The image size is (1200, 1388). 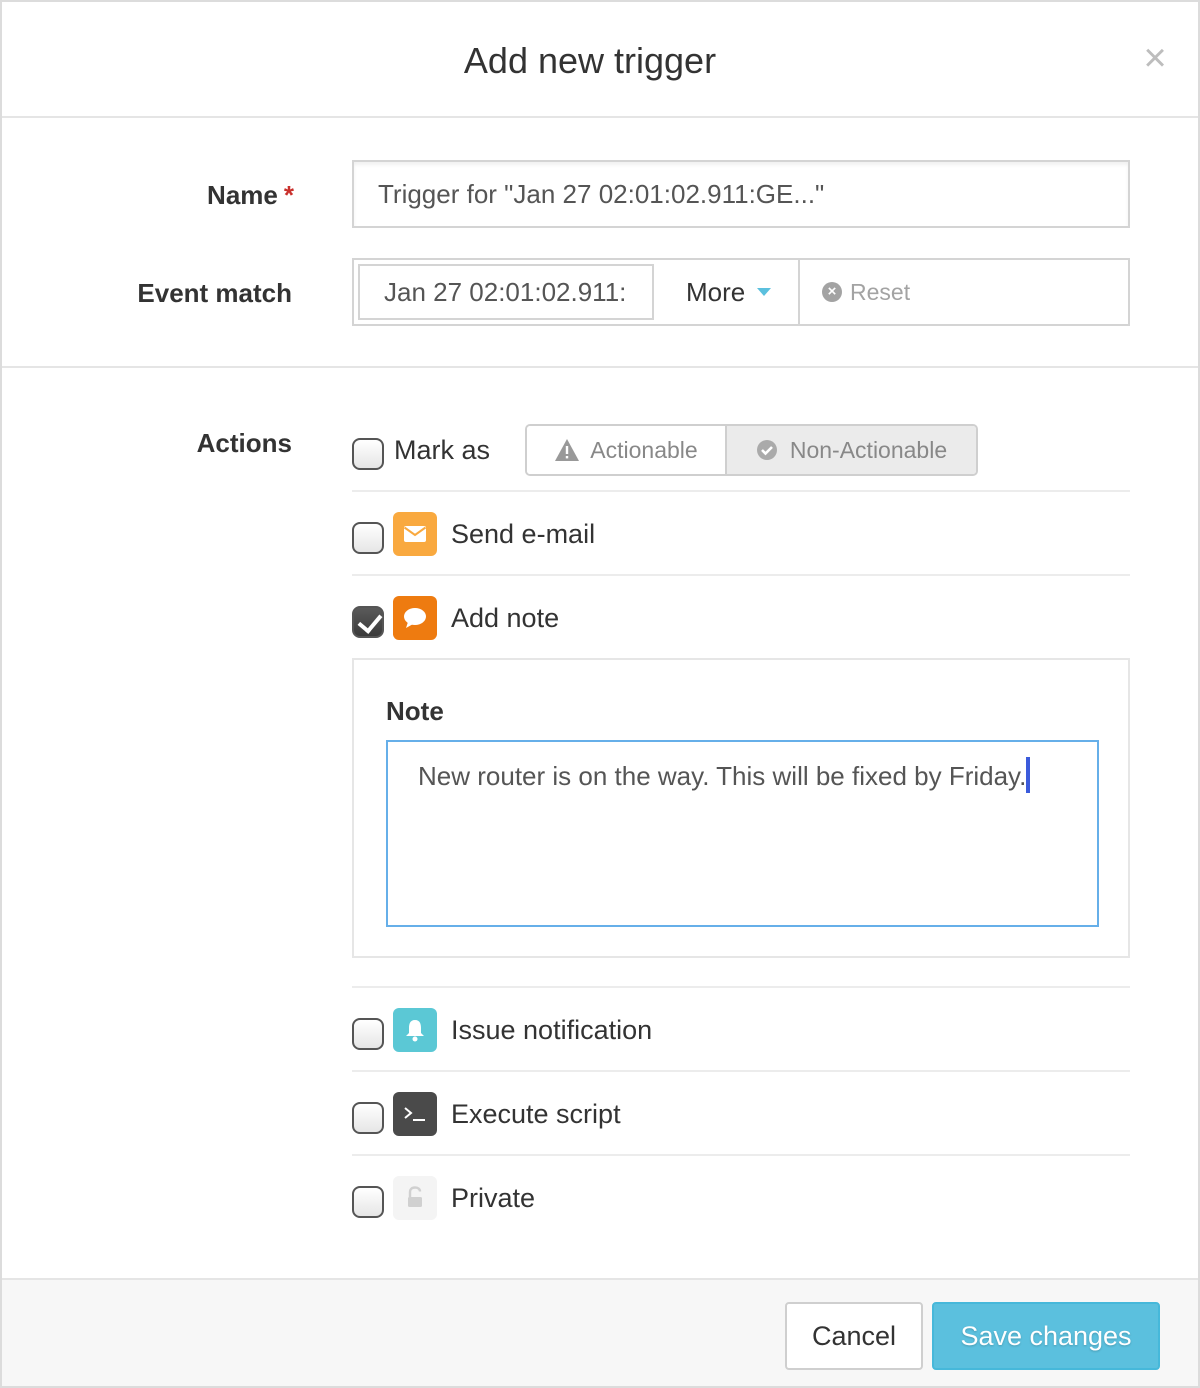 I want to click on save-changes-button: Save changes, so click(x=1046, y=1336).